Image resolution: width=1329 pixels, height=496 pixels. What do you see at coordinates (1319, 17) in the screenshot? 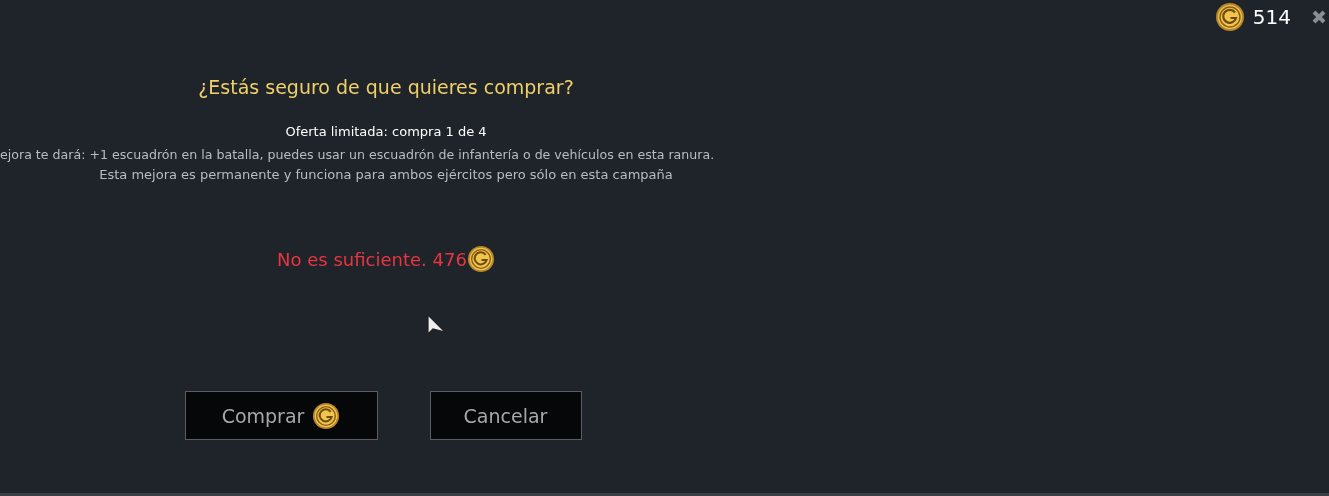
I see `close-icon` at bounding box center [1319, 17].